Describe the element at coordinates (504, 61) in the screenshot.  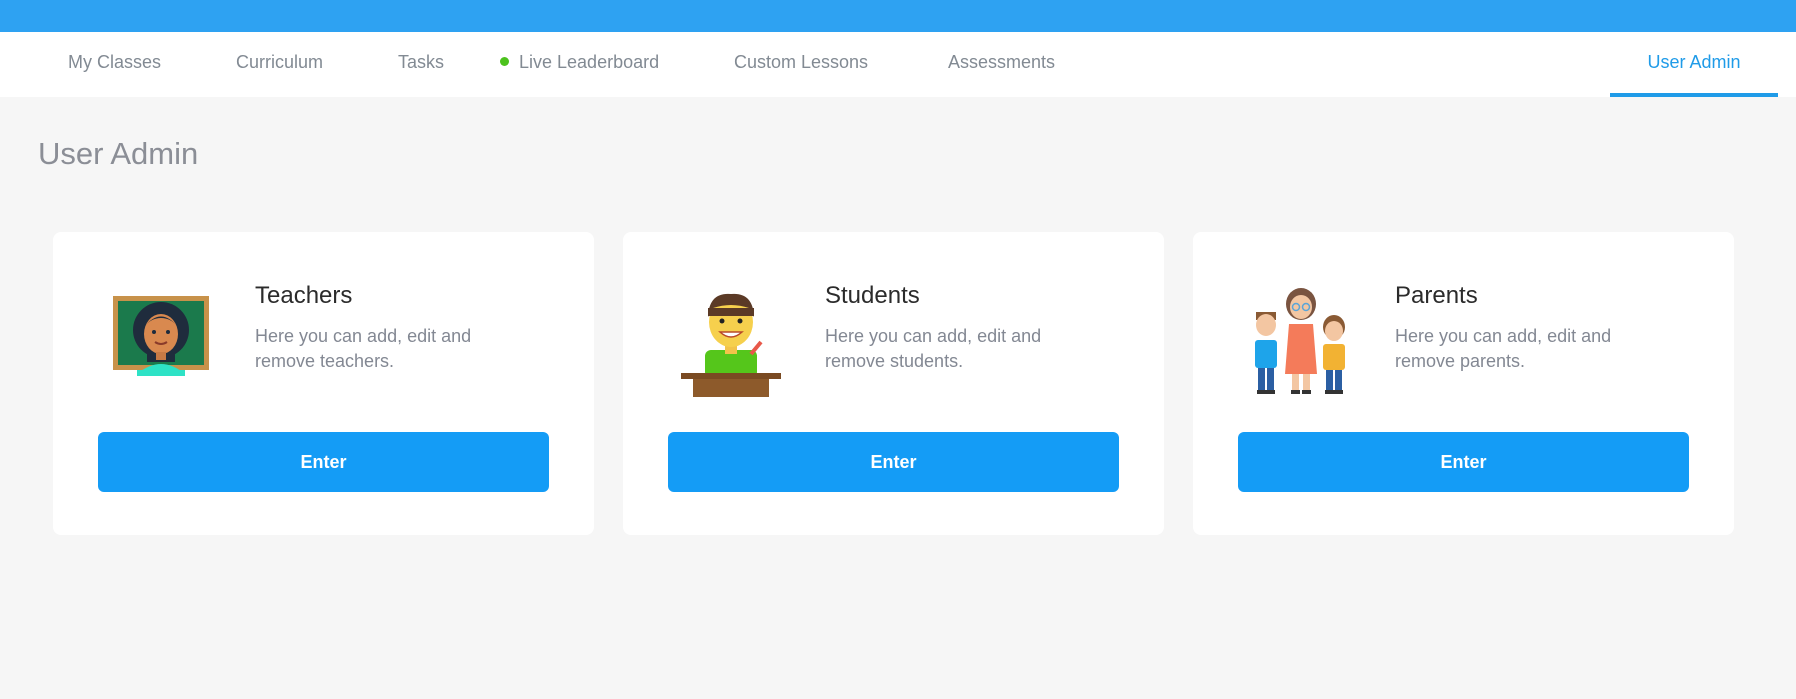
I see `live-indicator-icon` at that location.